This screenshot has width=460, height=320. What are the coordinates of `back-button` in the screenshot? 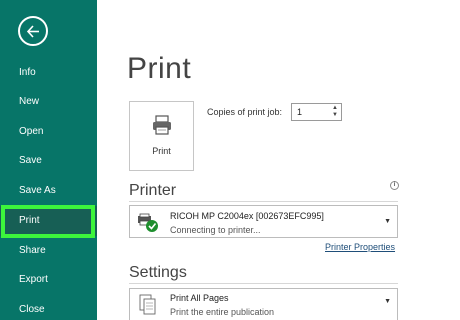 It's located at (33, 31).